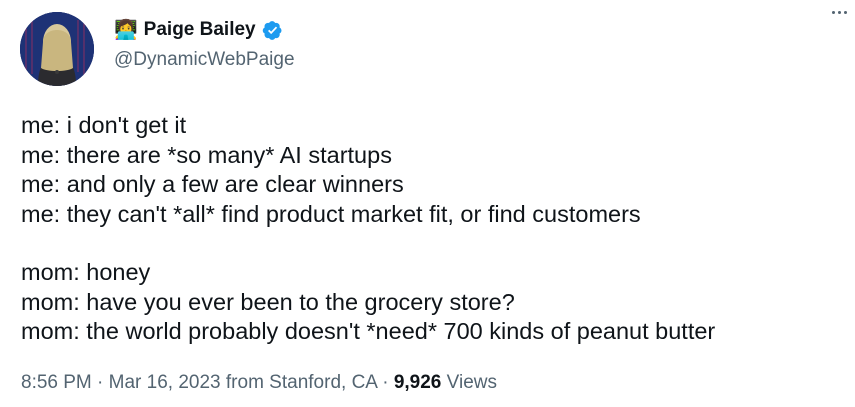 This screenshot has height=407, width=855. I want to click on more-icon, so click(841, 12).